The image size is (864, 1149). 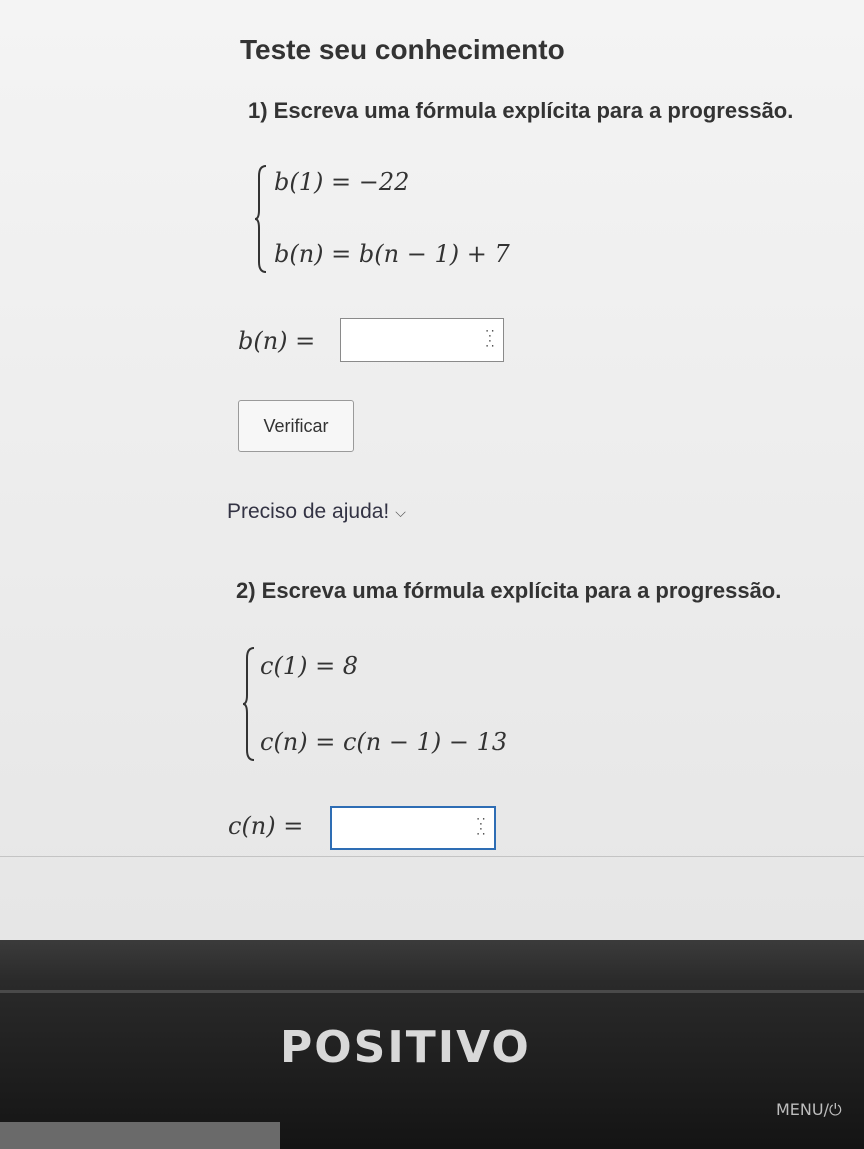 What do you see at coordinates (413, 828) in the screenshot?
I see `question-2-answer-input: ∵ ∴` at bounding box center [413, 828].